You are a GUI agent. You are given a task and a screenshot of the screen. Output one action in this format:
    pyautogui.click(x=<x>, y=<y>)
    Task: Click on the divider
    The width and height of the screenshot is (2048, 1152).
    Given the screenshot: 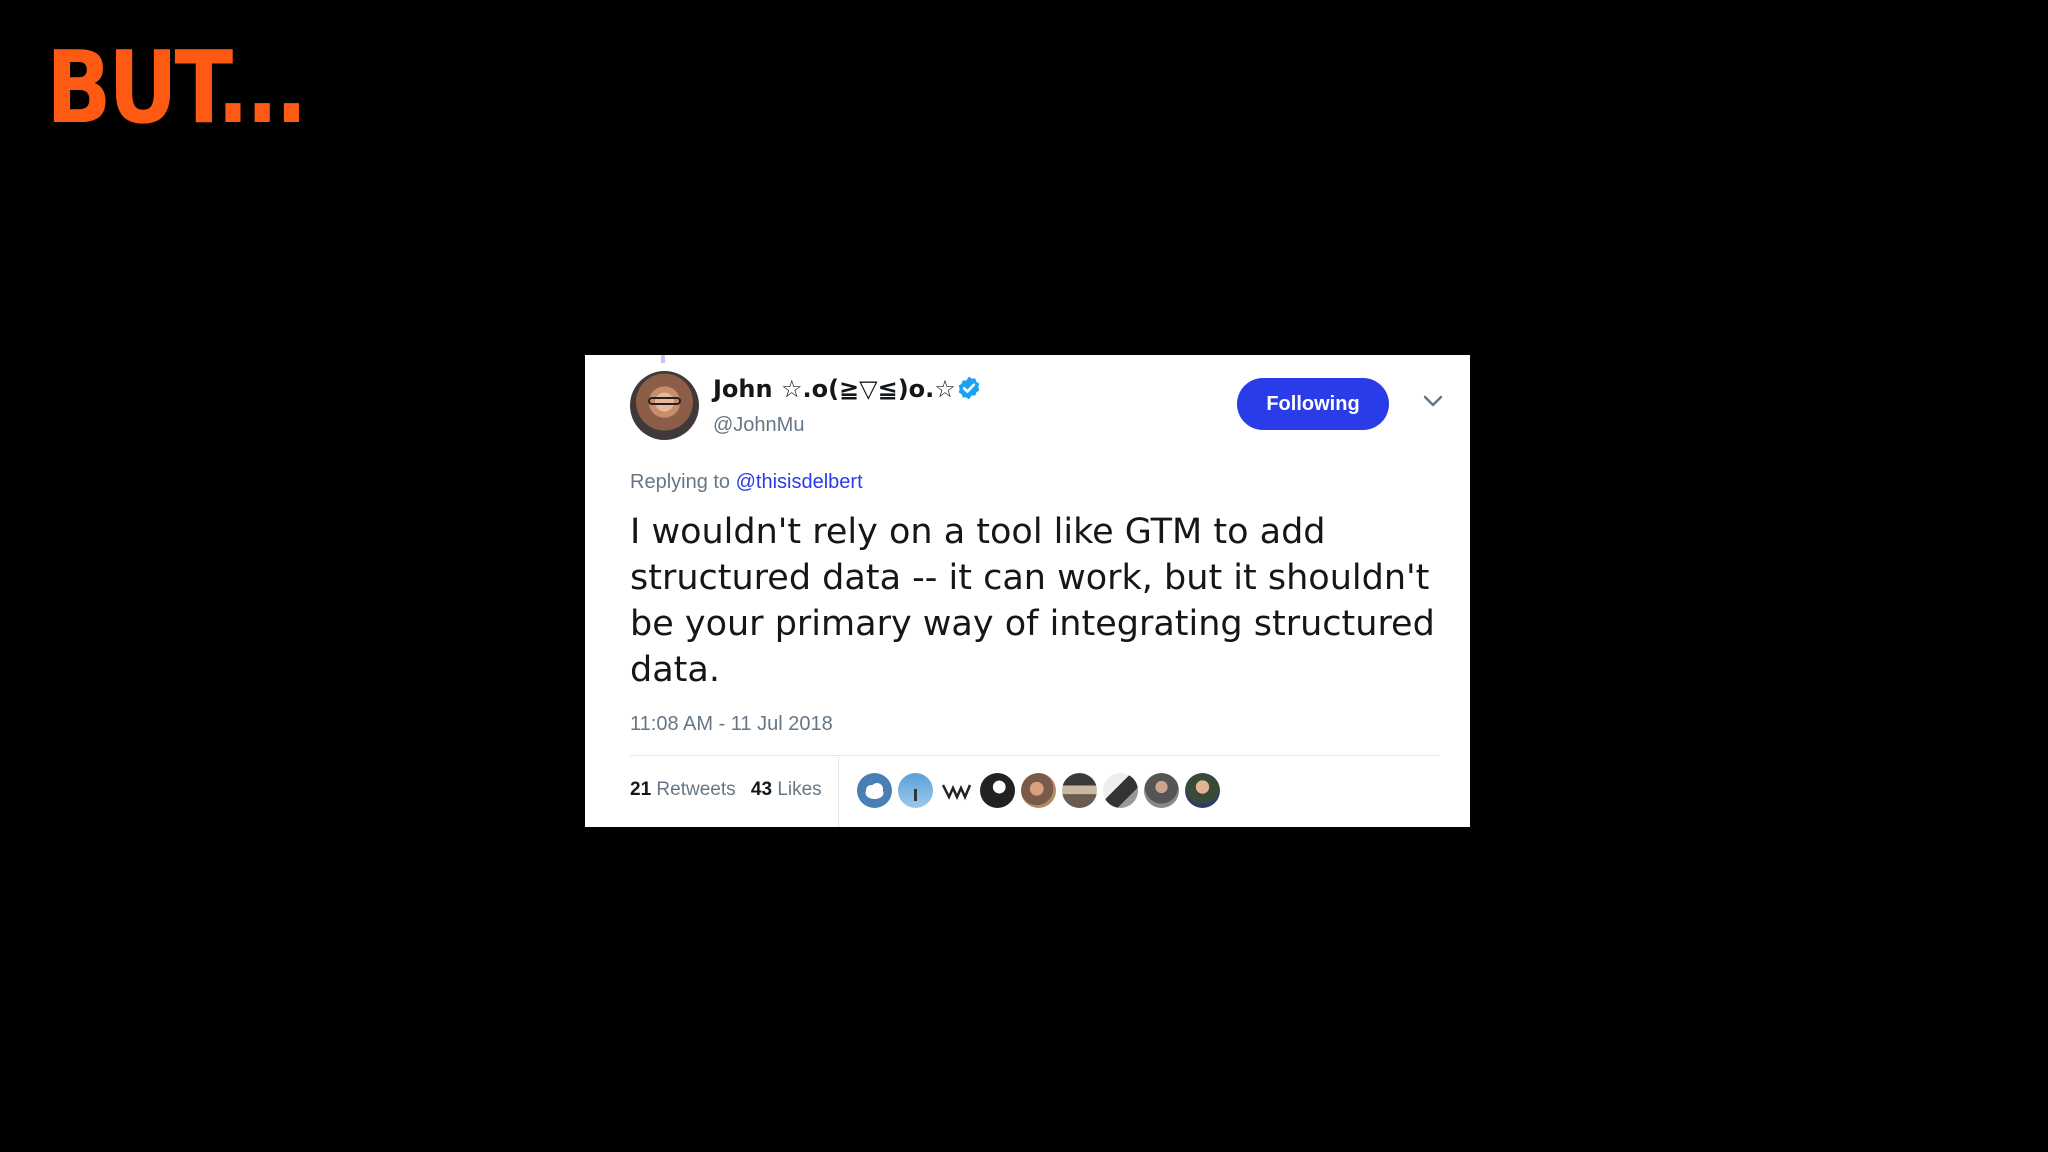 What is the action you would take?
    pyautogui.click(x=1035, y=755)
    